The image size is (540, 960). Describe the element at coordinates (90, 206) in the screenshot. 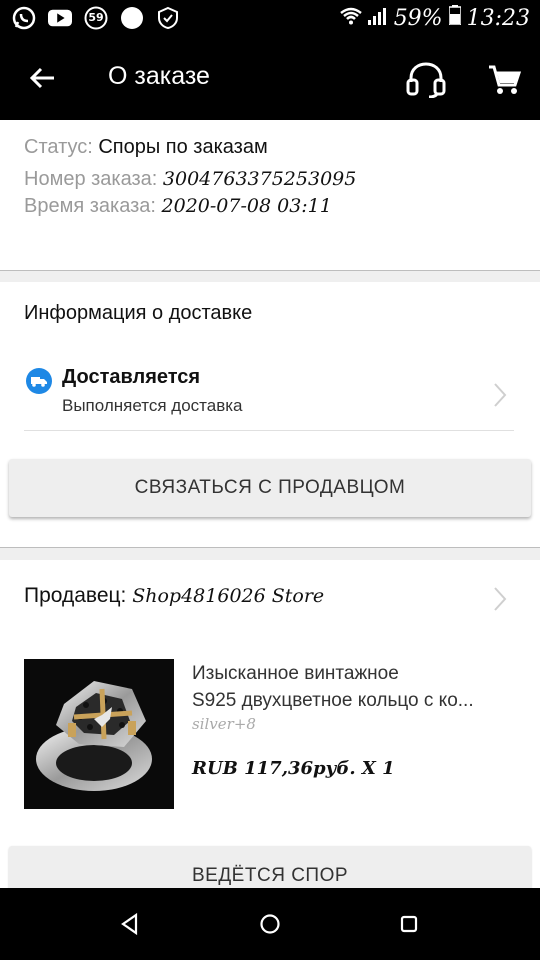

I see `order-time-label: Время заказа:` at that location.